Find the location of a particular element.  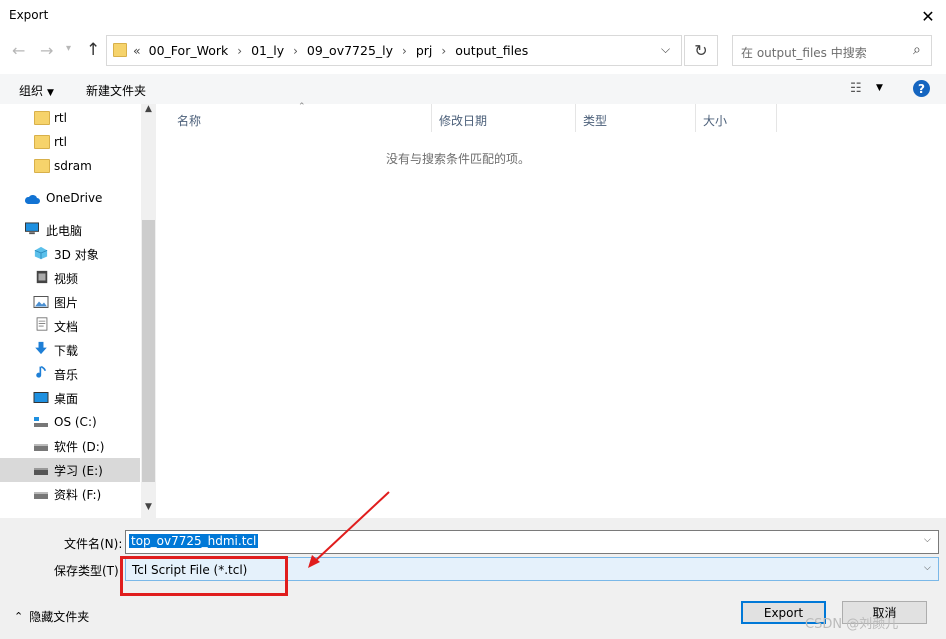

desktop-icon is located at coordinates (41, 397).